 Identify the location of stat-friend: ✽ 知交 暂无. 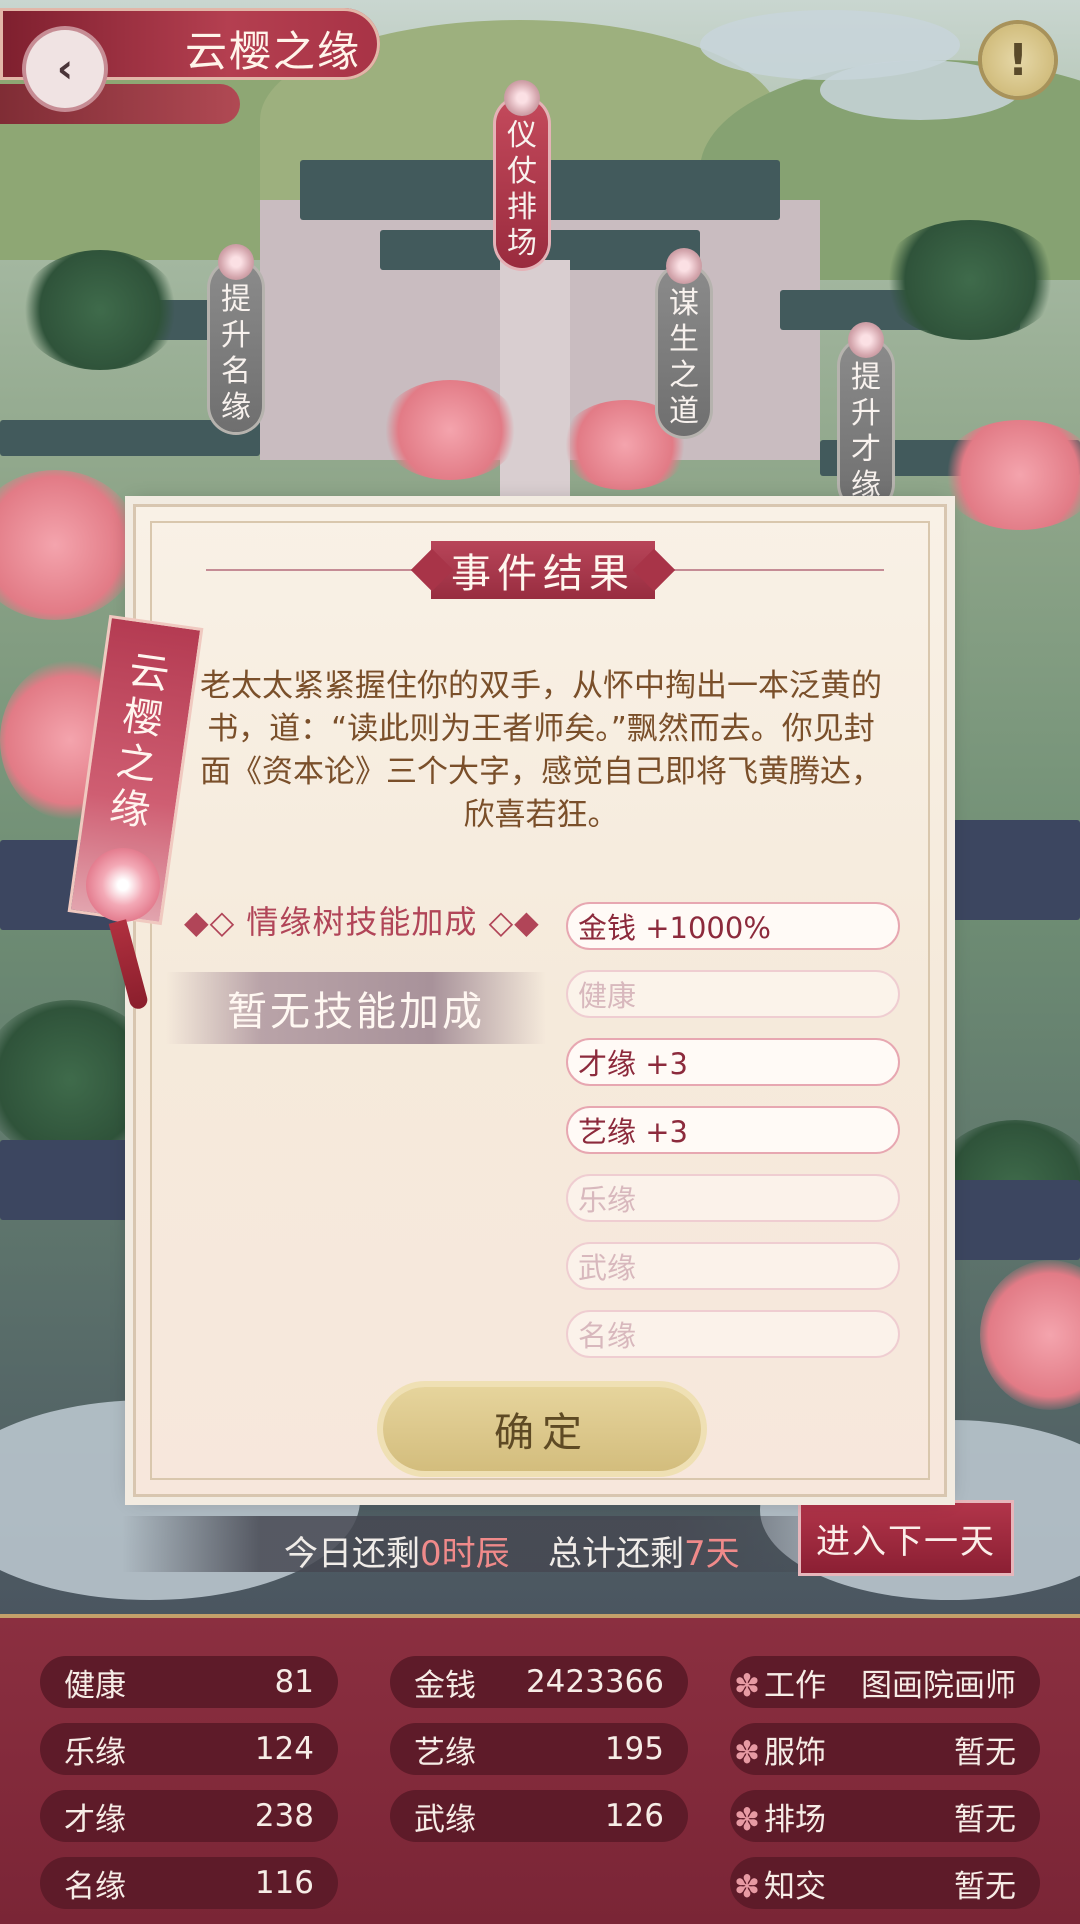
(885, 1883).